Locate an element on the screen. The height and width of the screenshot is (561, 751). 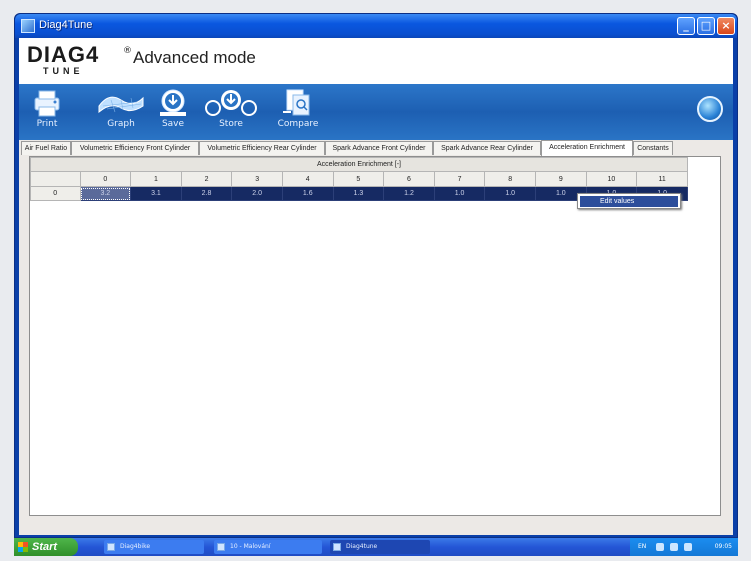
table-caption: Acceleration Enrichment [-] is located at coordinates (359, 164).